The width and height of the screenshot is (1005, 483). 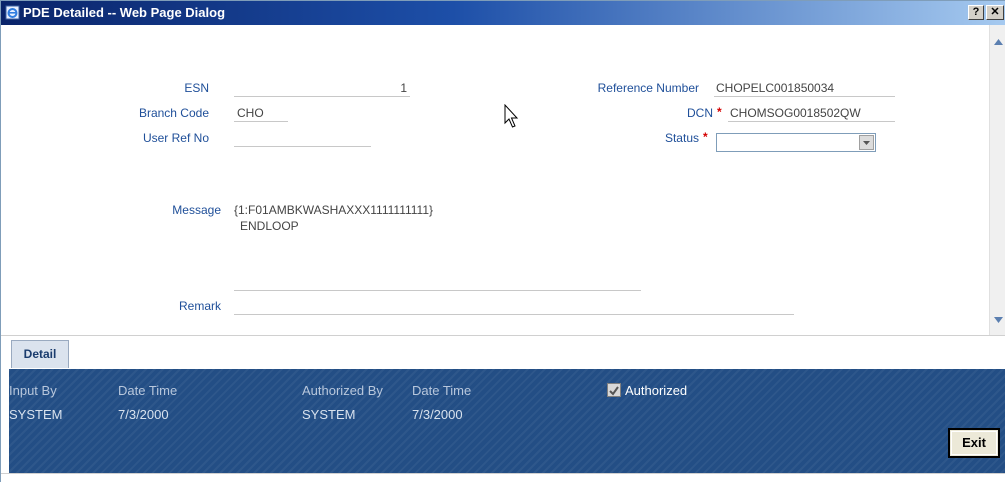 I want to click on chevron-down-icon, so click(x=866, y=142).